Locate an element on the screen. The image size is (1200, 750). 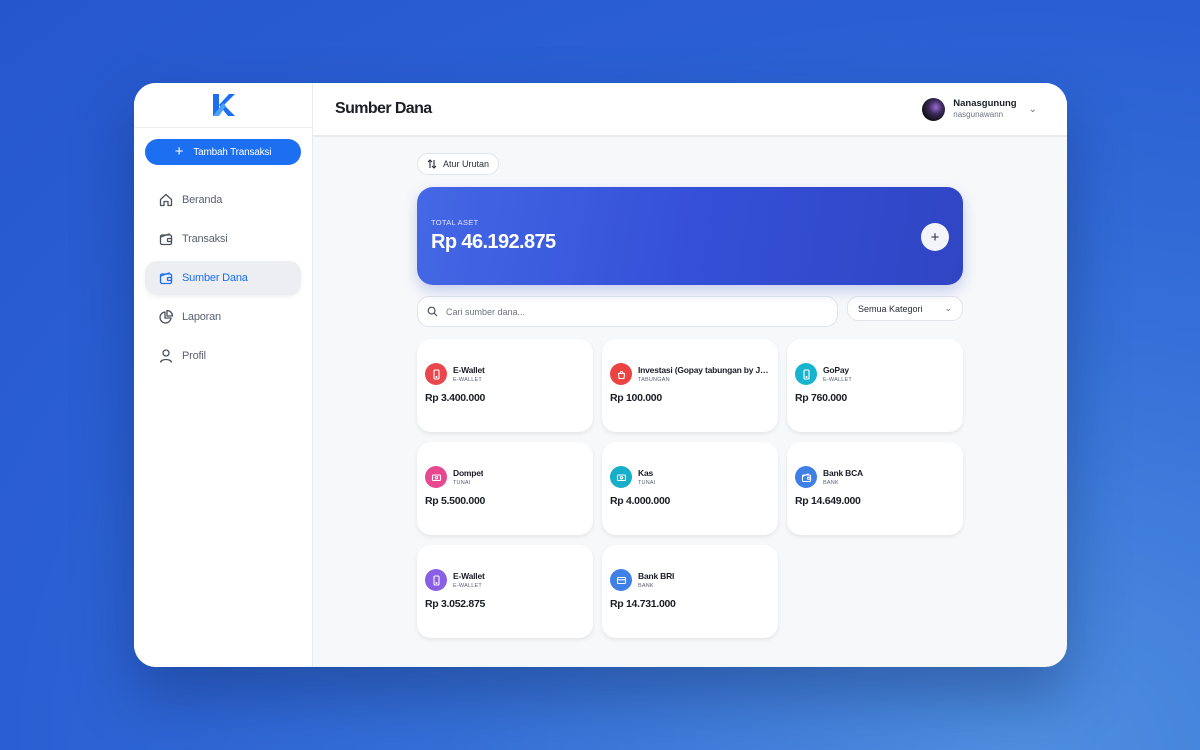
fund-name: E-Wallet is located at coordinates (469, 370).